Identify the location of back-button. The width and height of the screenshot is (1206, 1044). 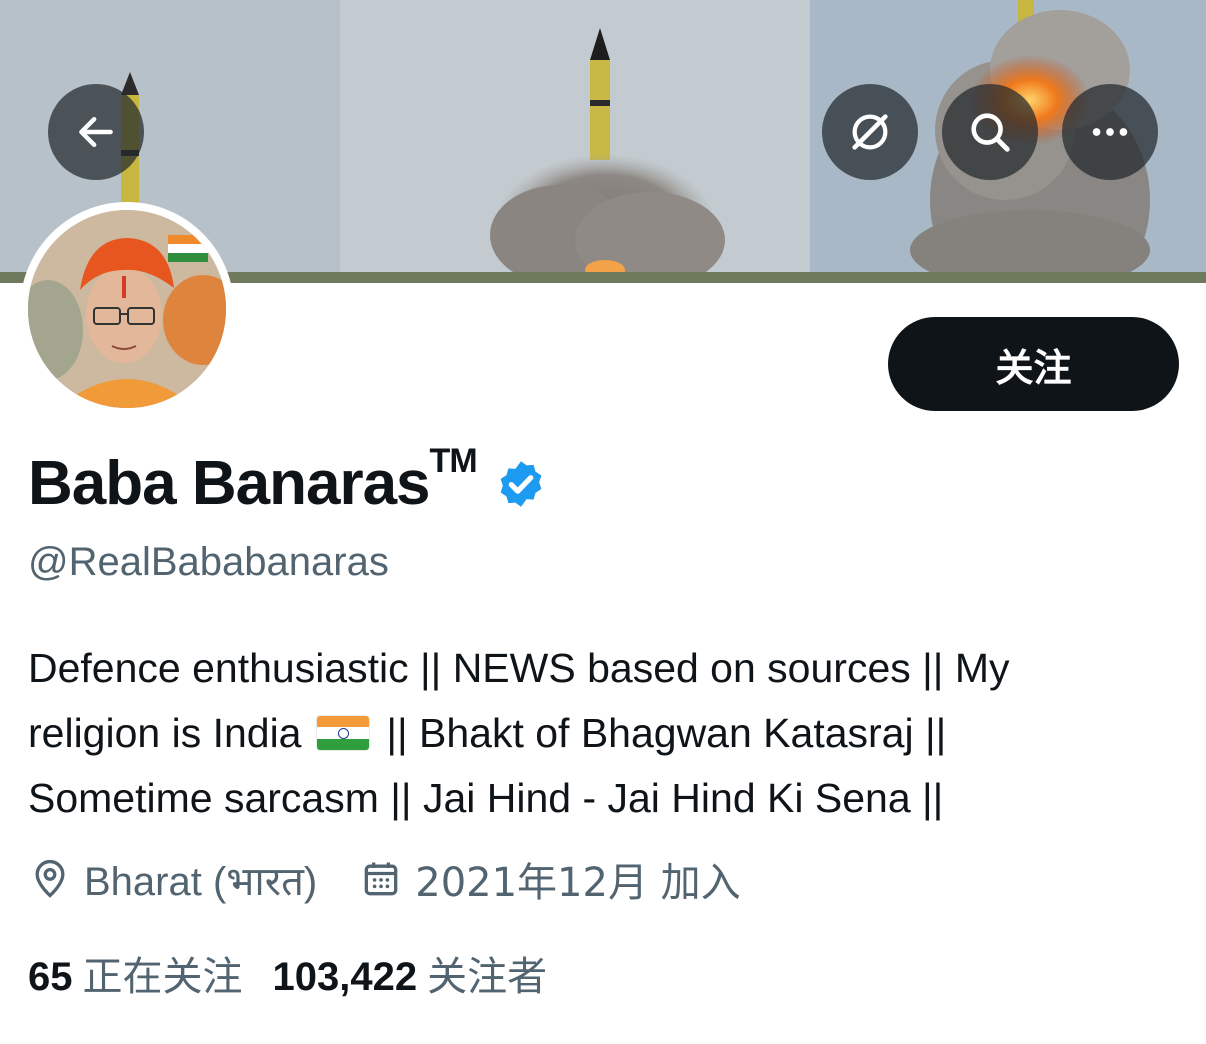
(96, 132).